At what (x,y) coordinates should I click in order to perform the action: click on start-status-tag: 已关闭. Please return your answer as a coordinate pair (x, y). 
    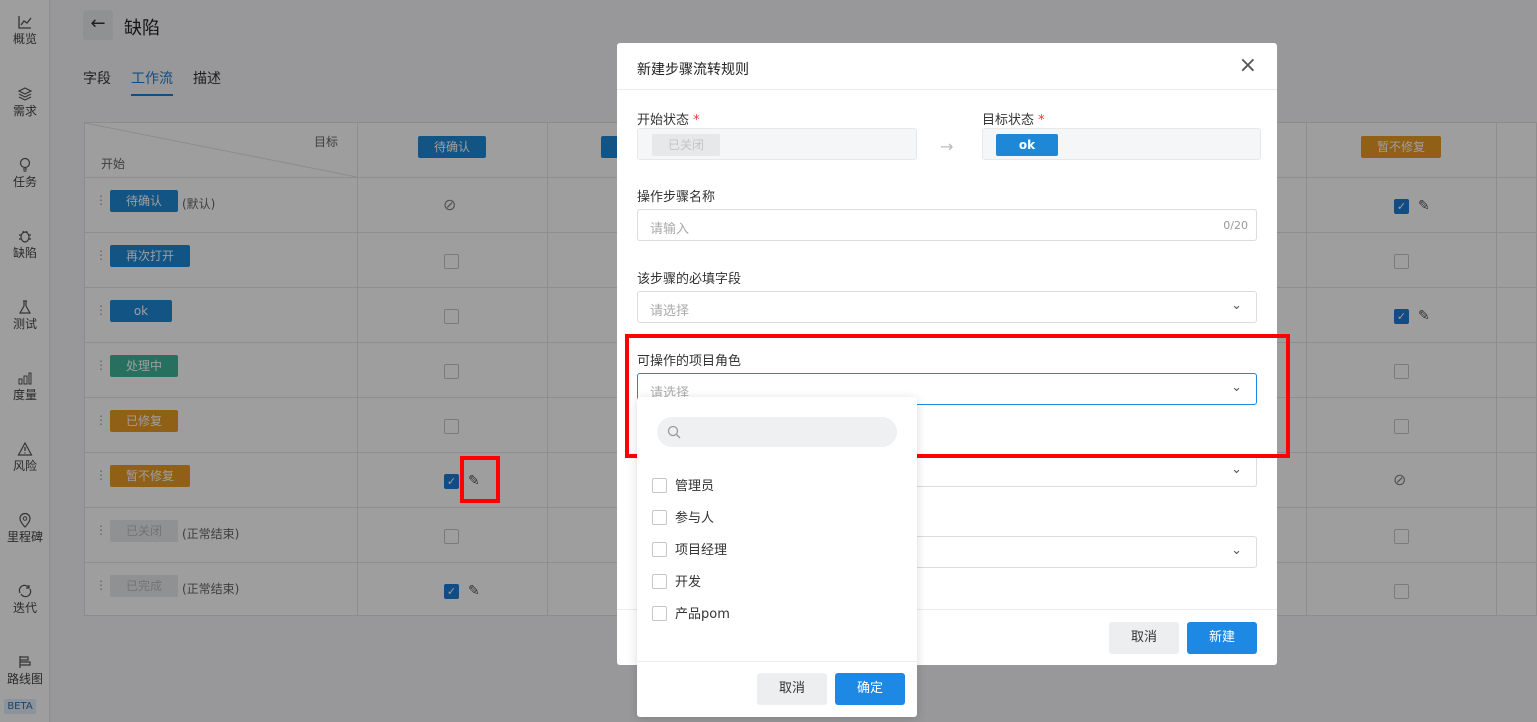
    Looking at the image, I should click on (686, 145).